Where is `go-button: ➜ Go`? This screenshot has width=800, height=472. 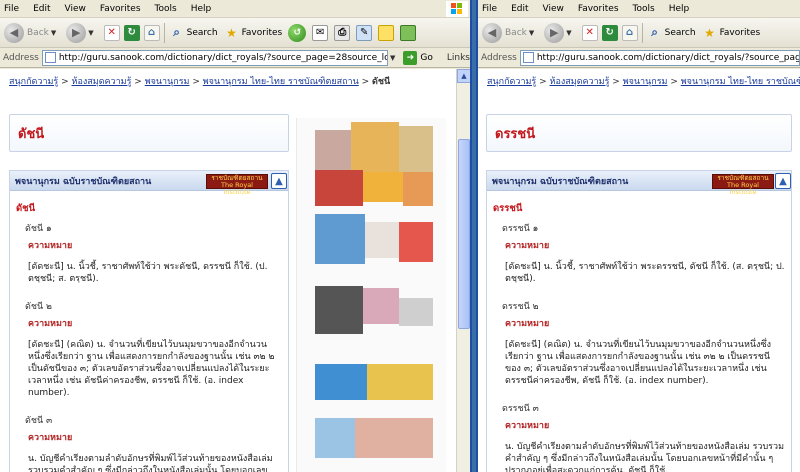
go-button: ➜ Go is located at coordinates (418, 57).